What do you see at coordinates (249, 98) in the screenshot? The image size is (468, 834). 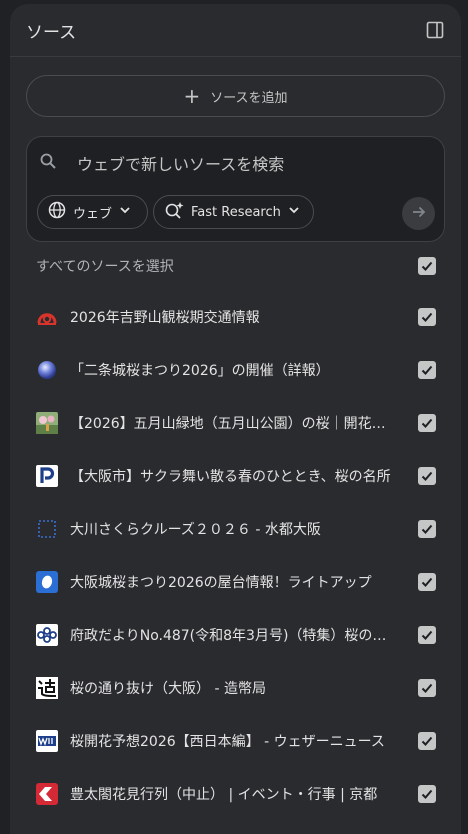 I see `add-source-label: ソースを追加` at bounding box center [249, 98].